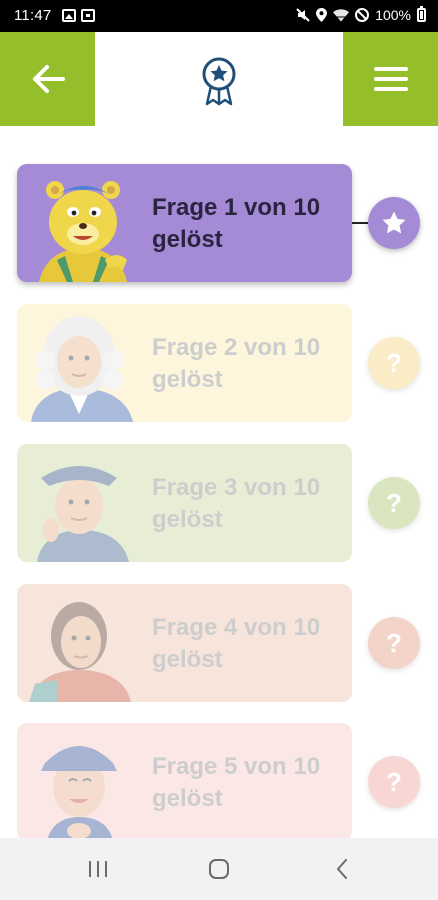 The height and width of the screenshot is (900, 438). I want to click on quiz-card-4: Frage 4 von 10 gelöst, so click(184, 643).